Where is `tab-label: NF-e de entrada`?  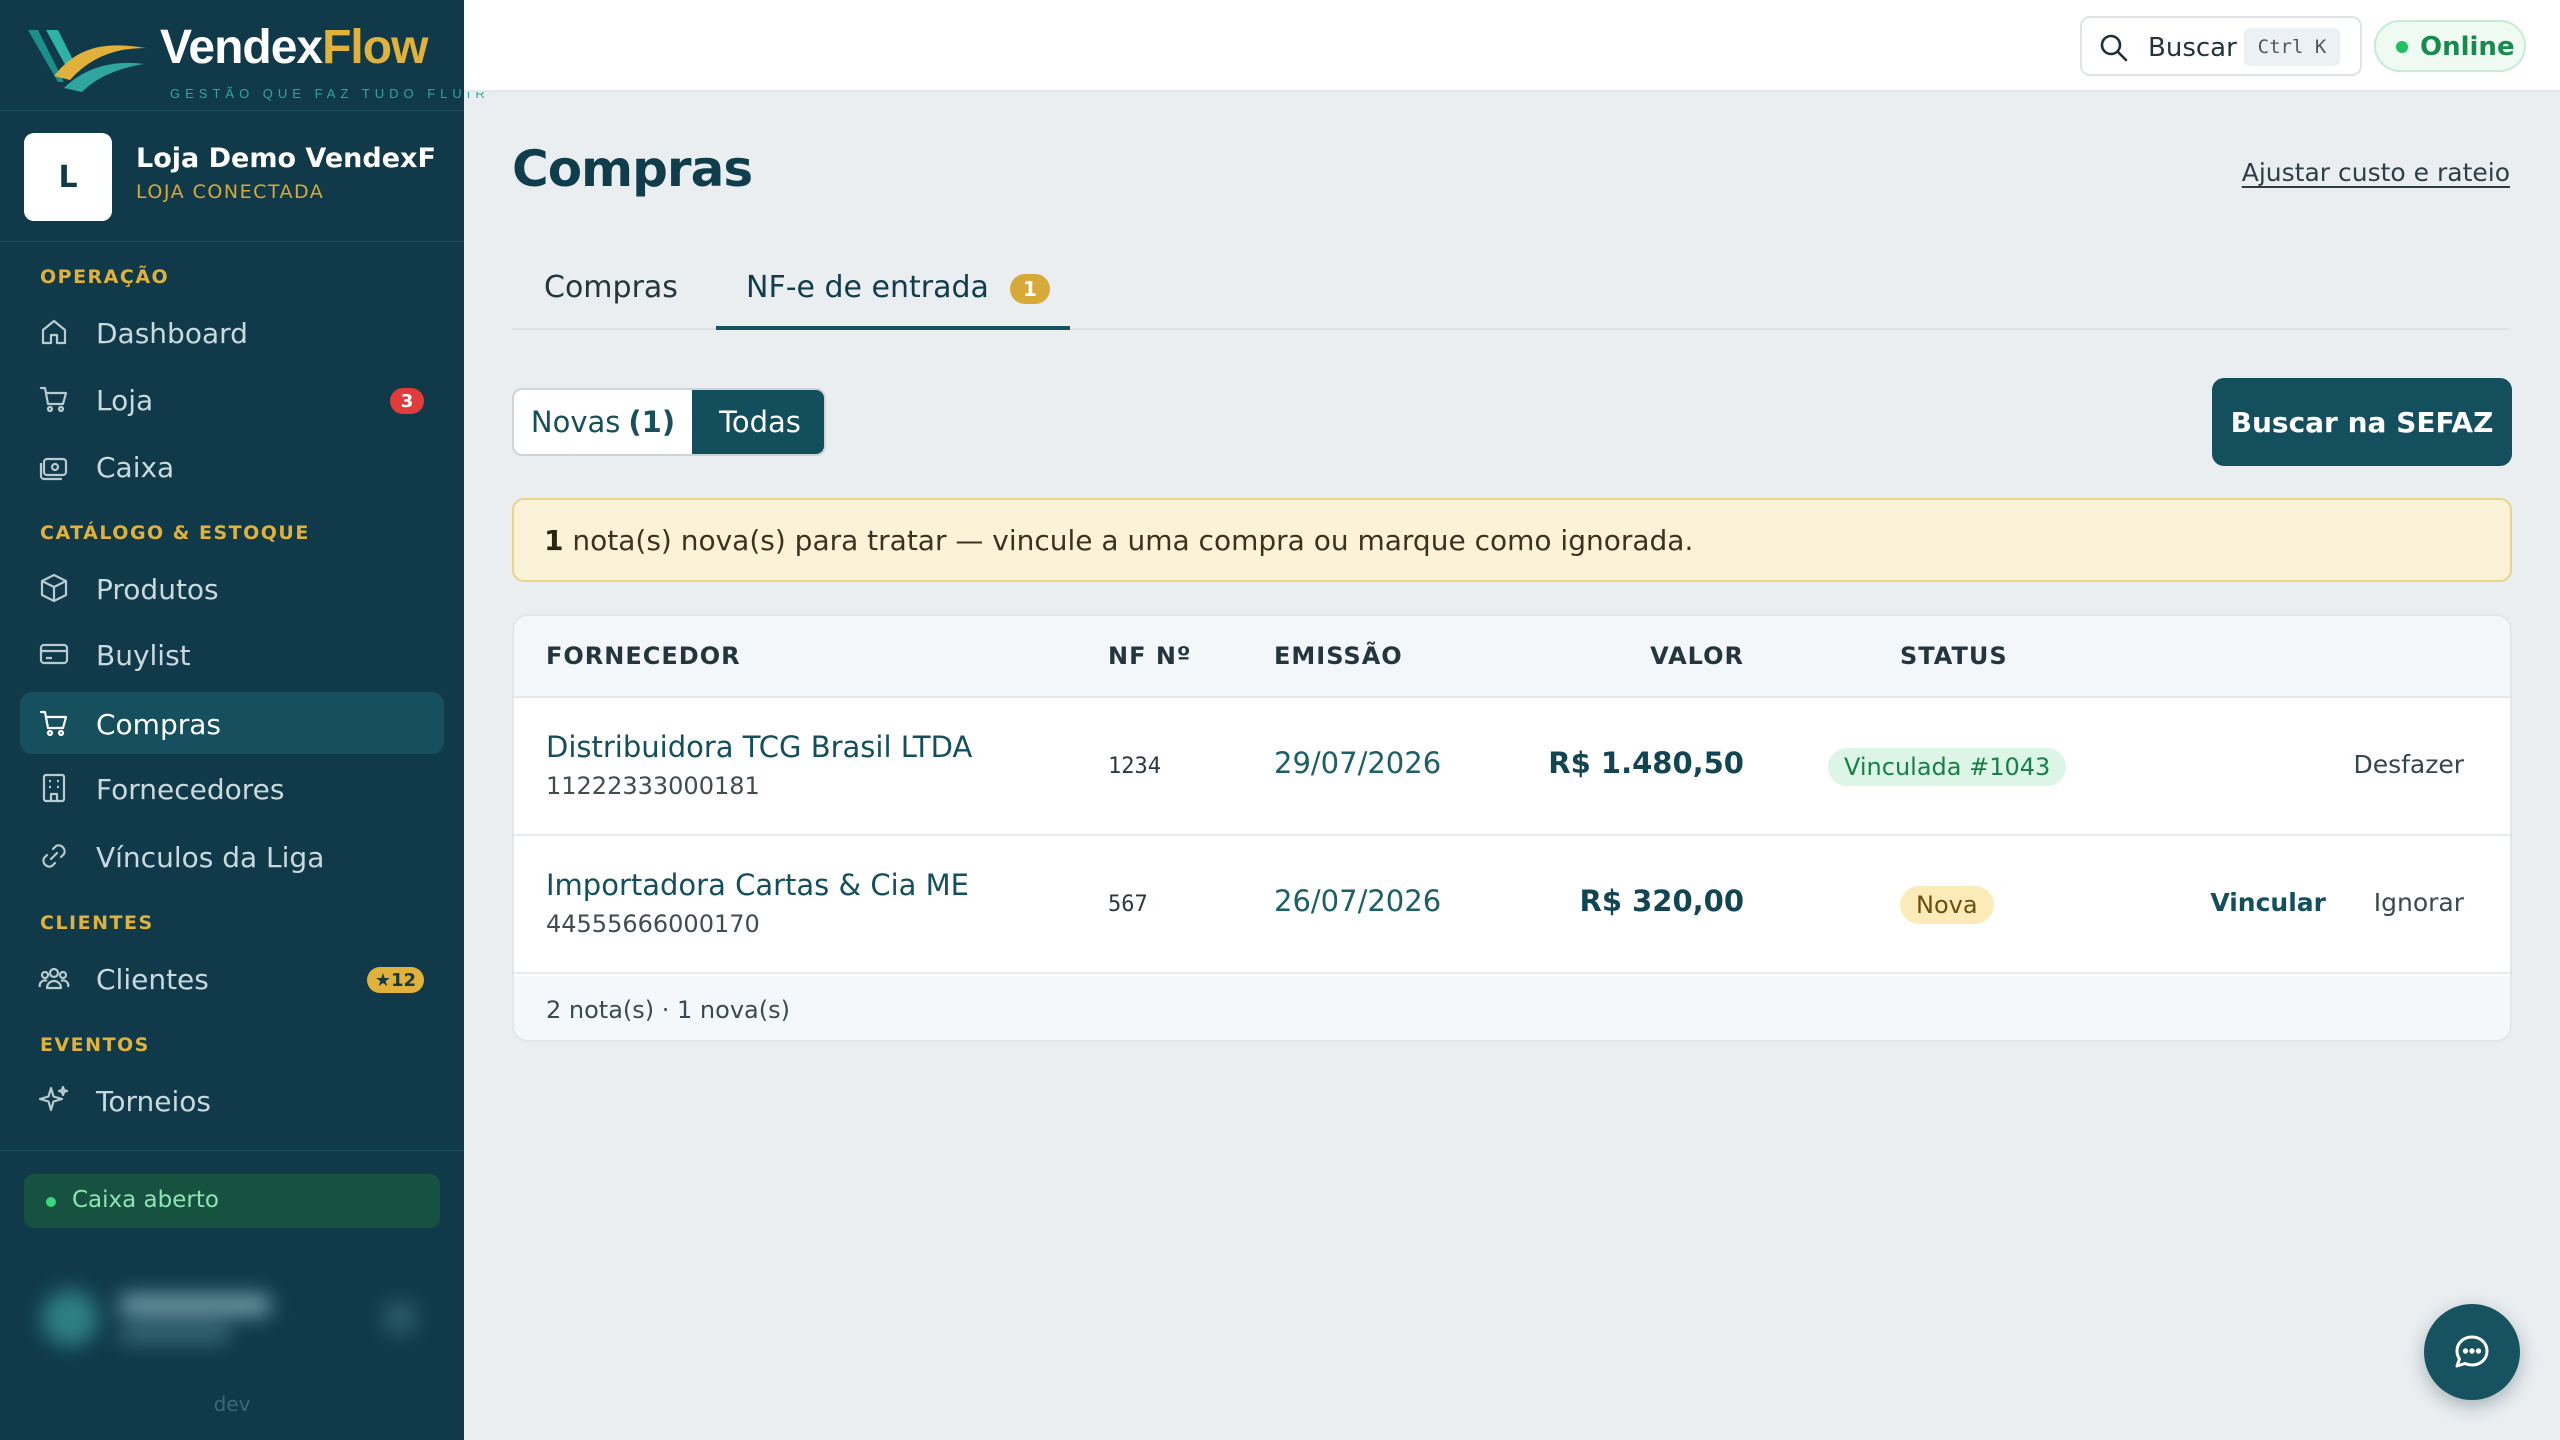 tab-label: NF-e de entrada is located at coordinates (867, 287).